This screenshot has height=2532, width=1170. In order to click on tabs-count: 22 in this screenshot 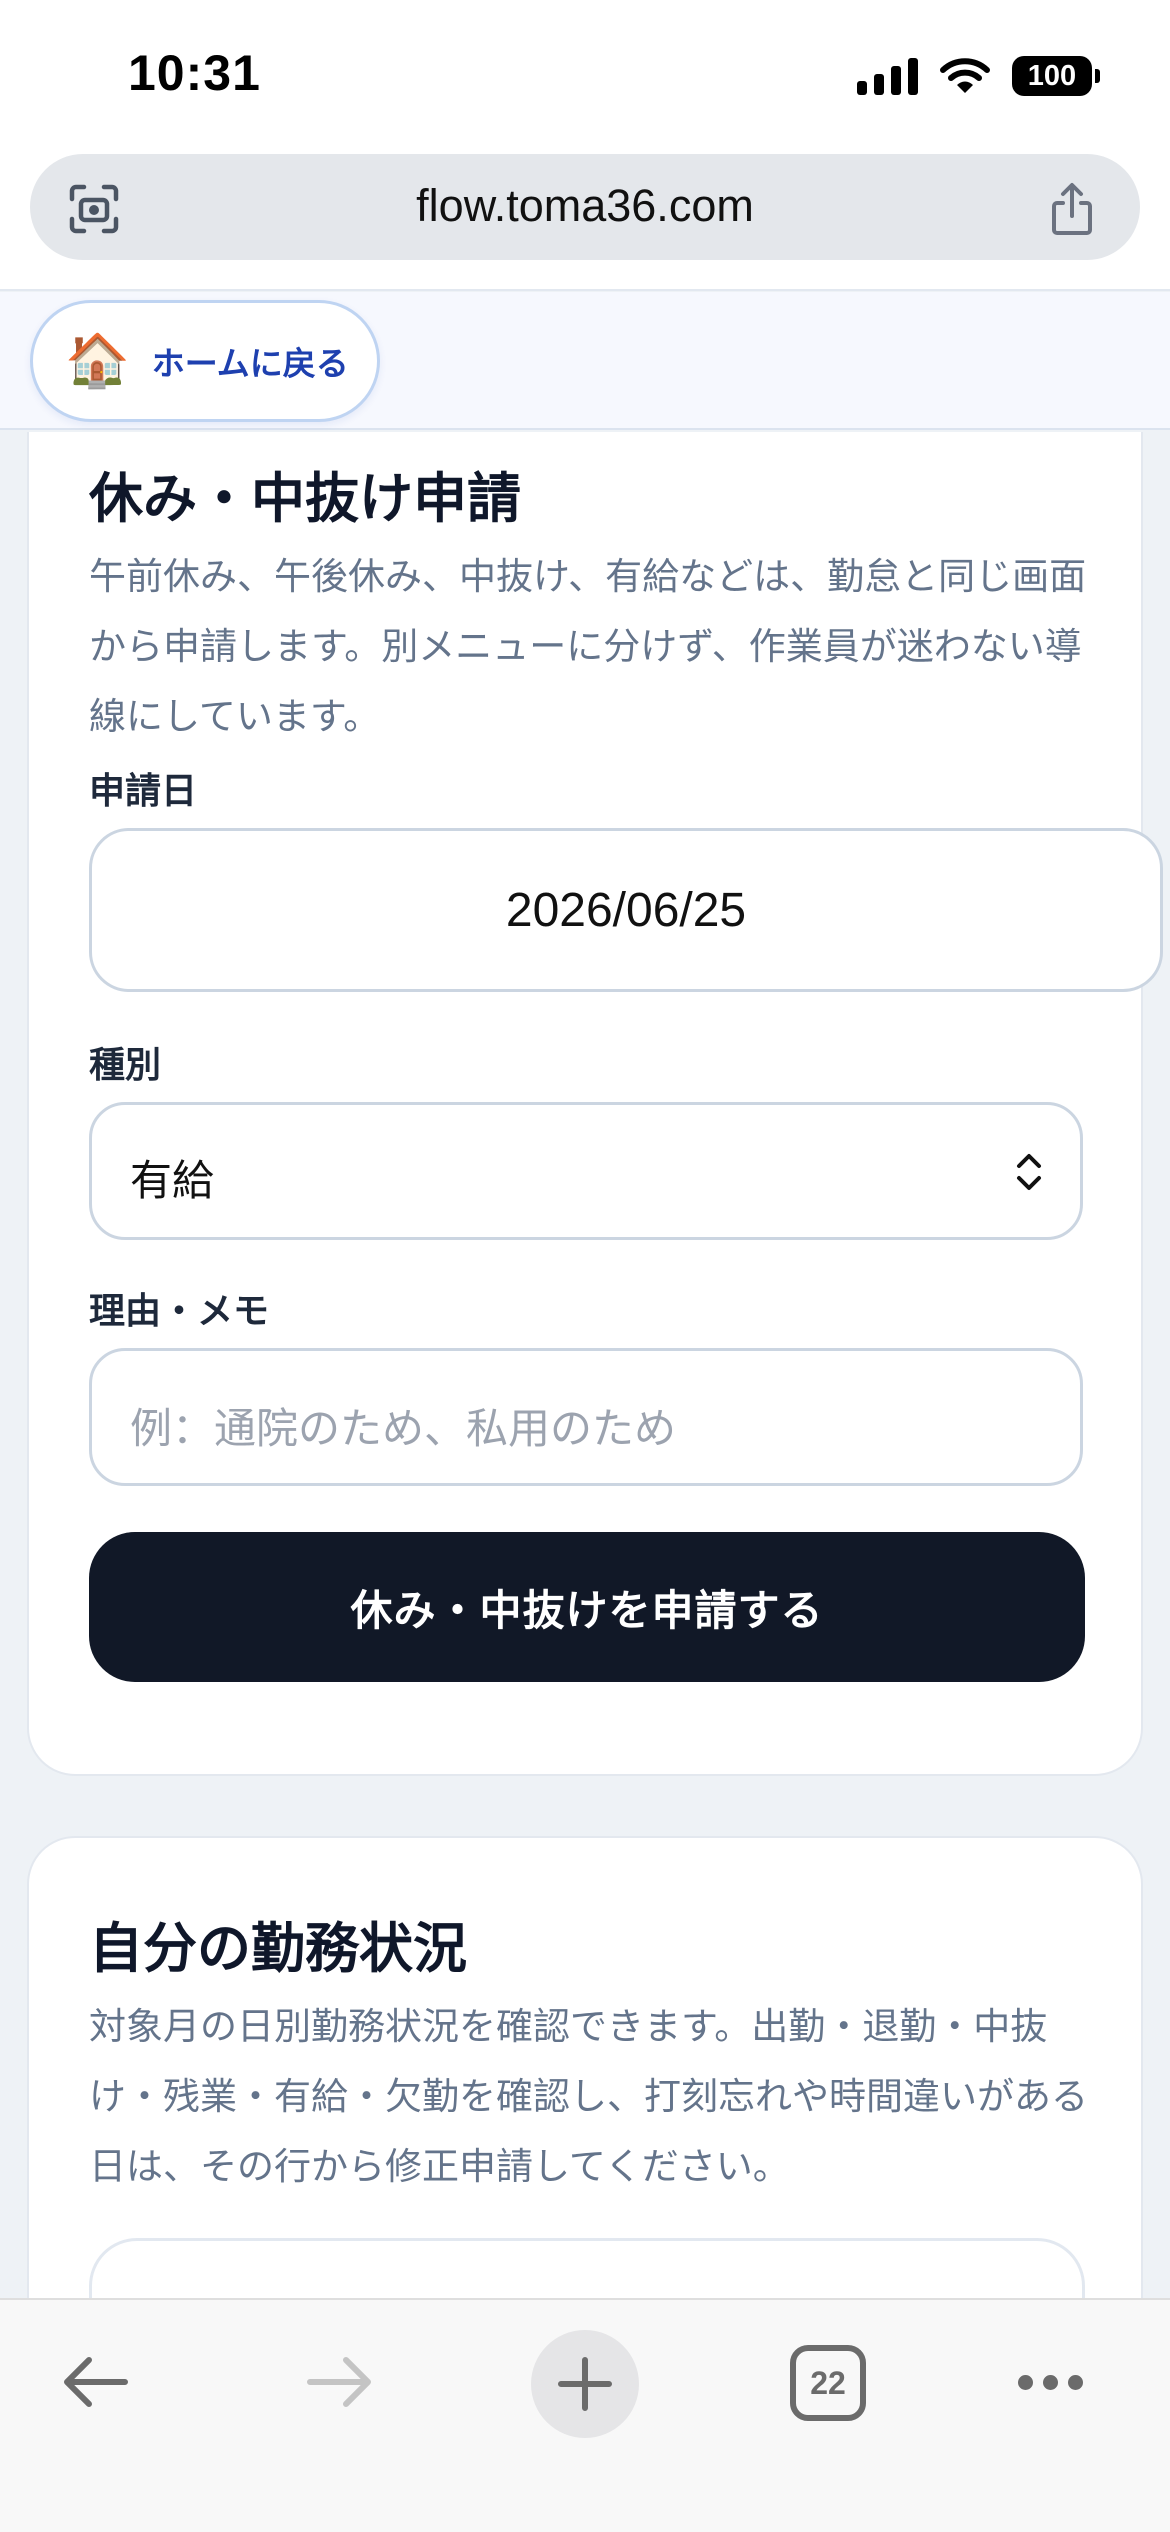, I will do `click(828, 2382)`.